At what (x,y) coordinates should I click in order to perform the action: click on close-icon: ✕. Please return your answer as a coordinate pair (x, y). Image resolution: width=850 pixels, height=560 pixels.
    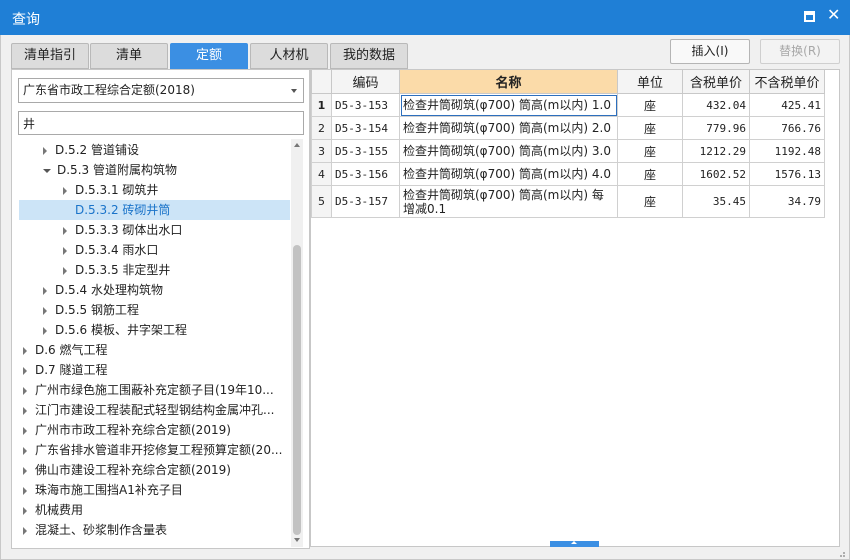
    Looking at the image, I should click on (834, 15).